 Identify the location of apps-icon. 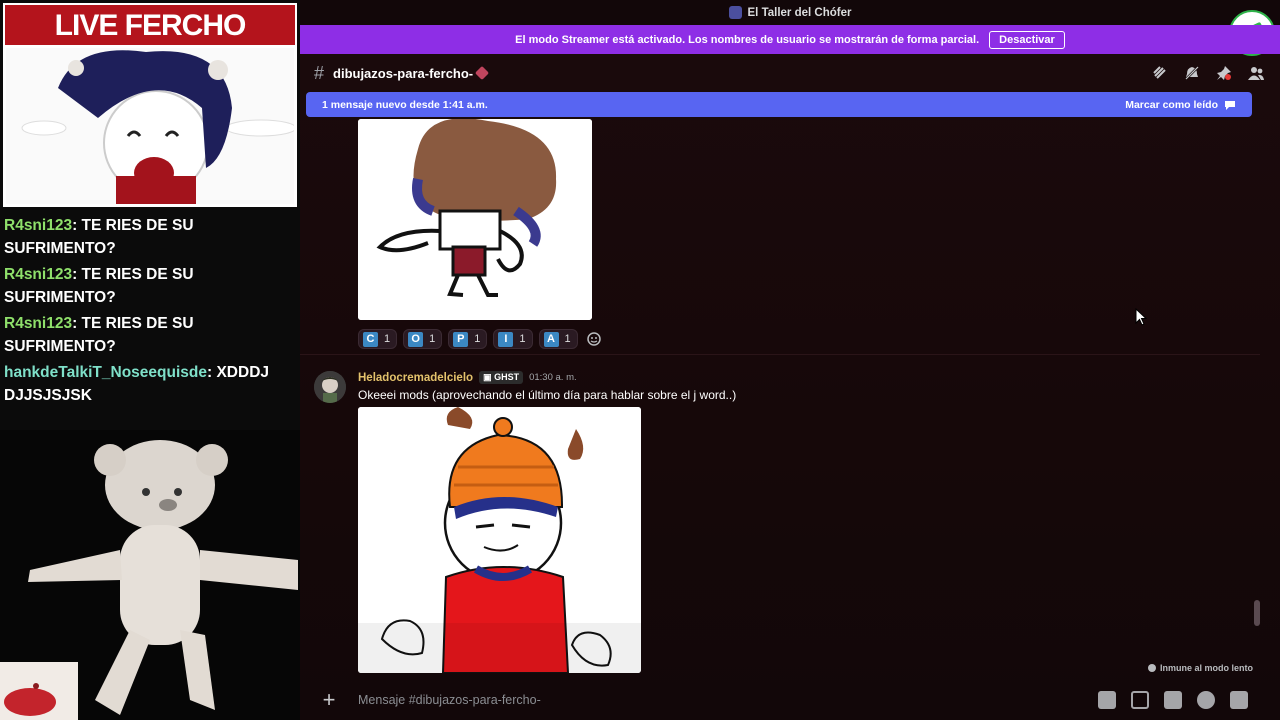
(1239, 700).